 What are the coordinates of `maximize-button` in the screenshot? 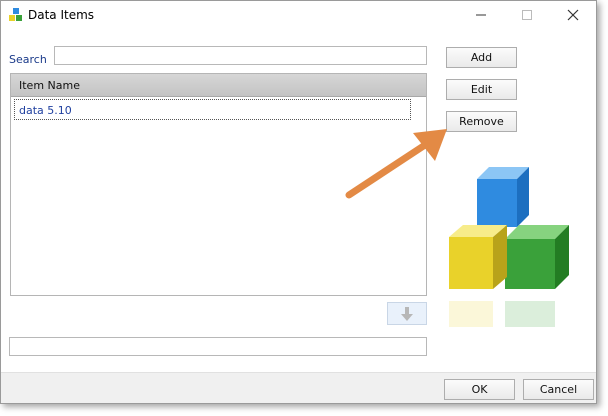 It's located at (527, 15).